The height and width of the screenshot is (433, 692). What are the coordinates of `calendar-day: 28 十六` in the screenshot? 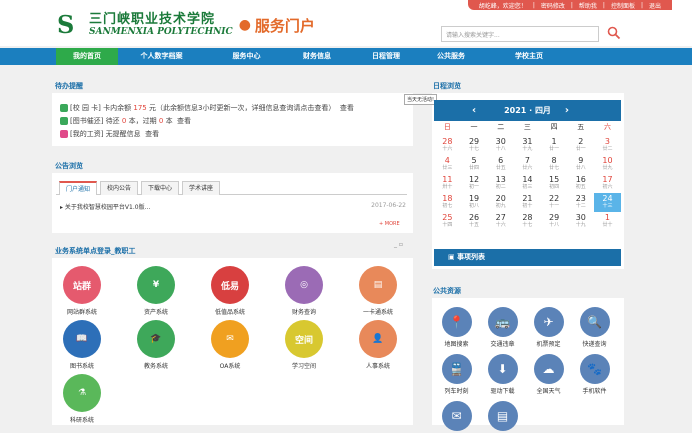 It's located at (447, 145).